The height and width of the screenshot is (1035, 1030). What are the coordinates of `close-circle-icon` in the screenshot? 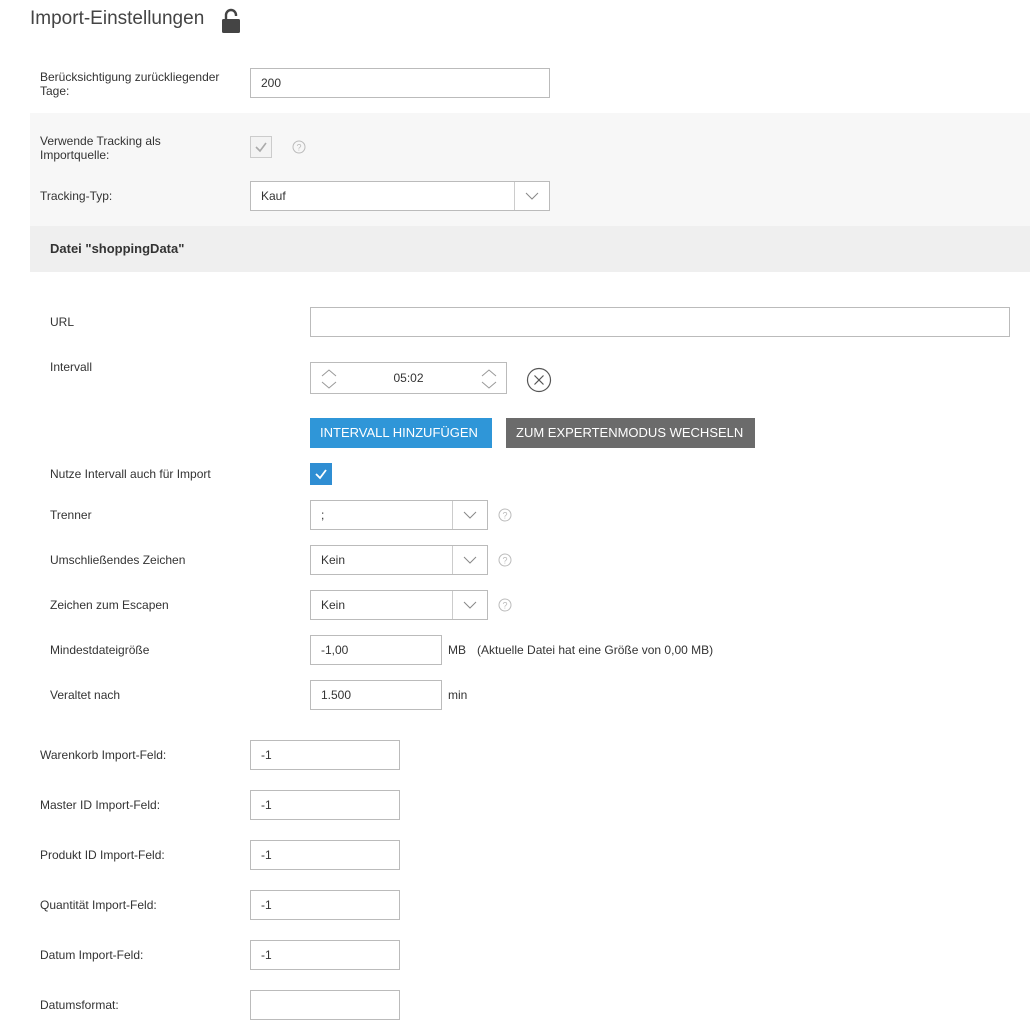 It's located at (539, 380).